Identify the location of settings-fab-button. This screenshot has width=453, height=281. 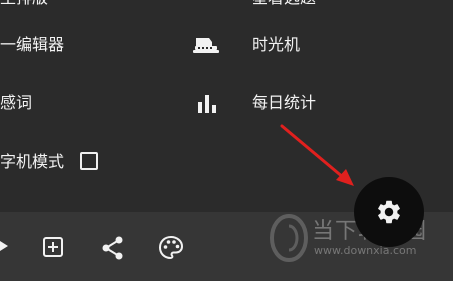
(389, 212).